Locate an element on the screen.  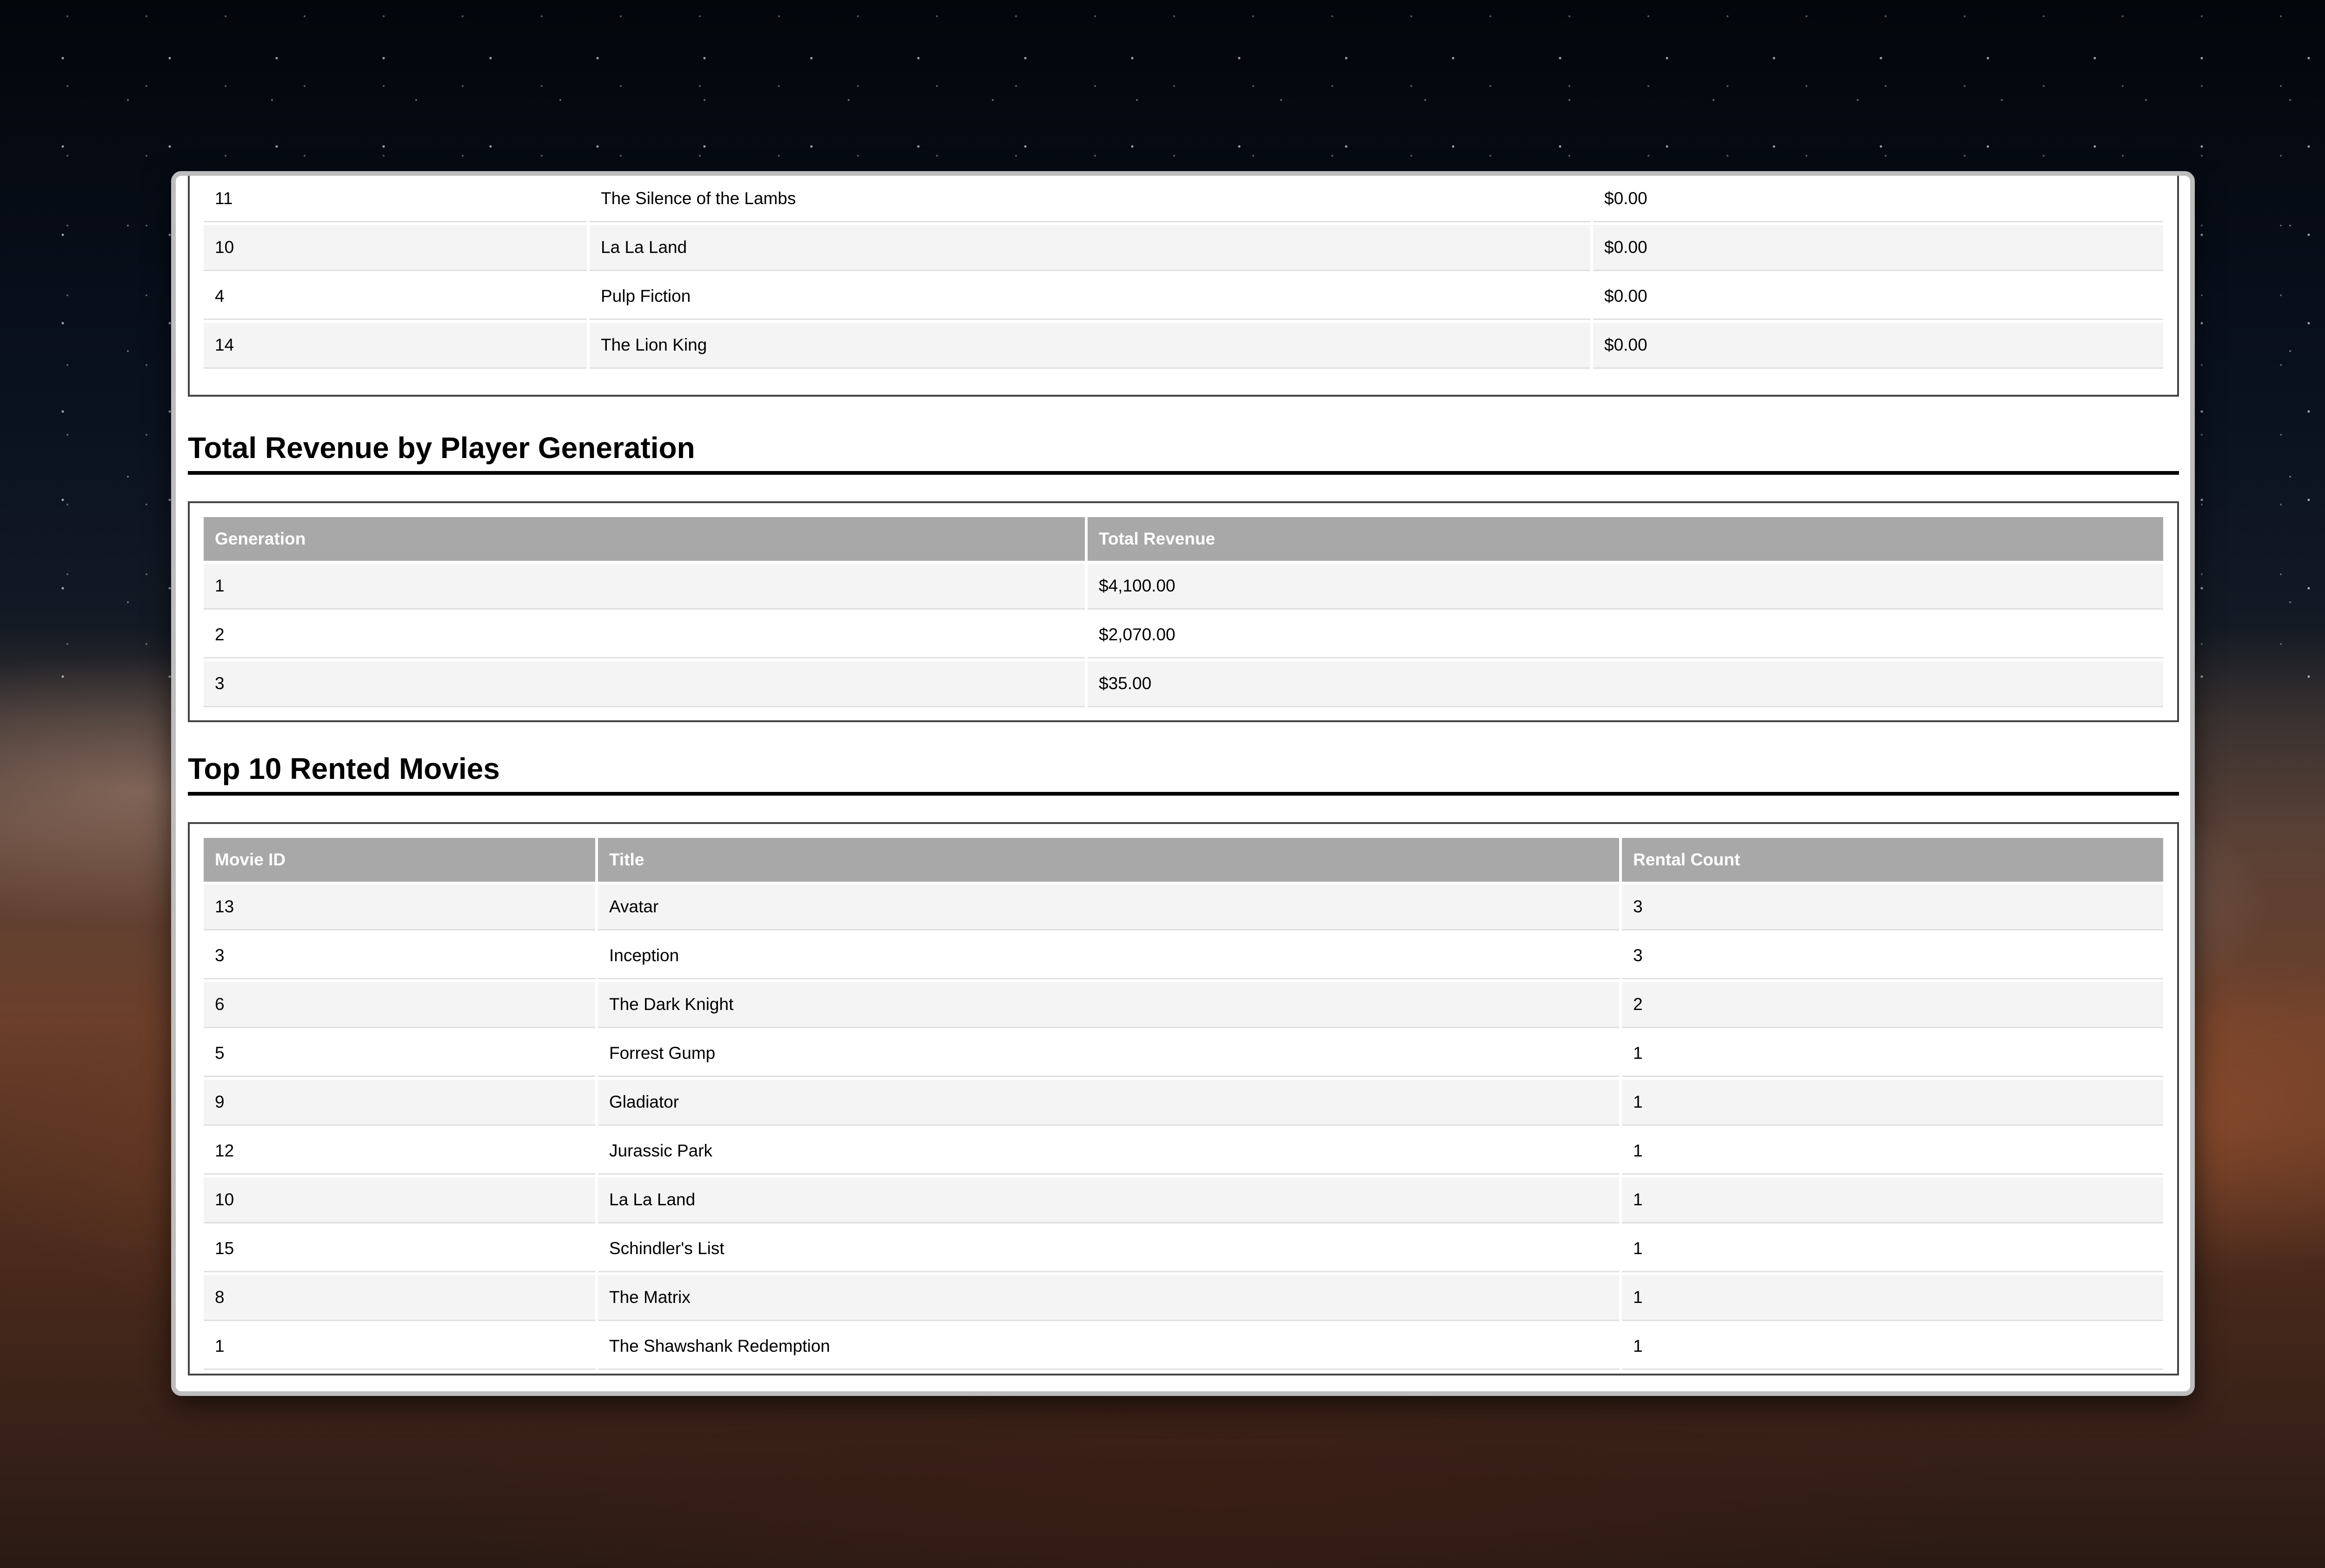
movie-title-cell: The Silence of the Lambs is located at coordinates (1090, 199).